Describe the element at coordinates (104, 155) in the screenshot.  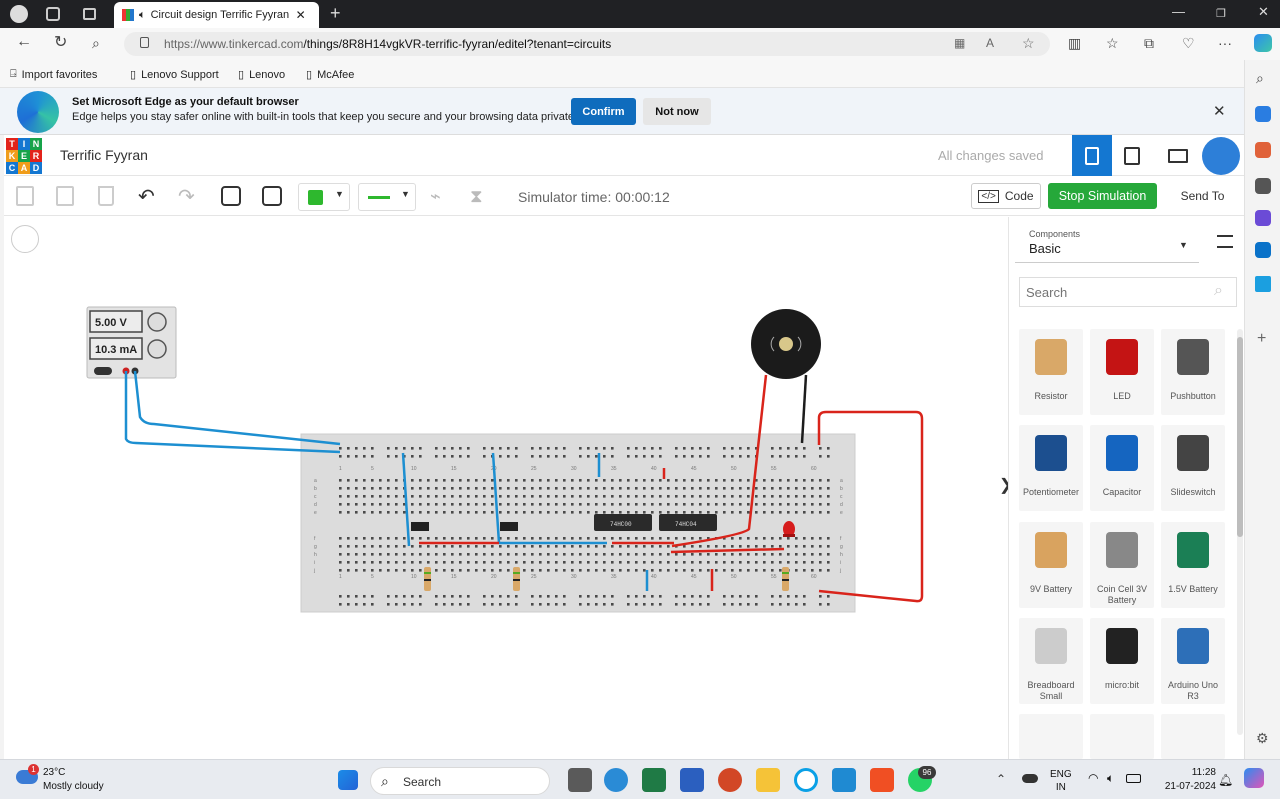
I see `project-title: Terrific Fyyran` at that location.